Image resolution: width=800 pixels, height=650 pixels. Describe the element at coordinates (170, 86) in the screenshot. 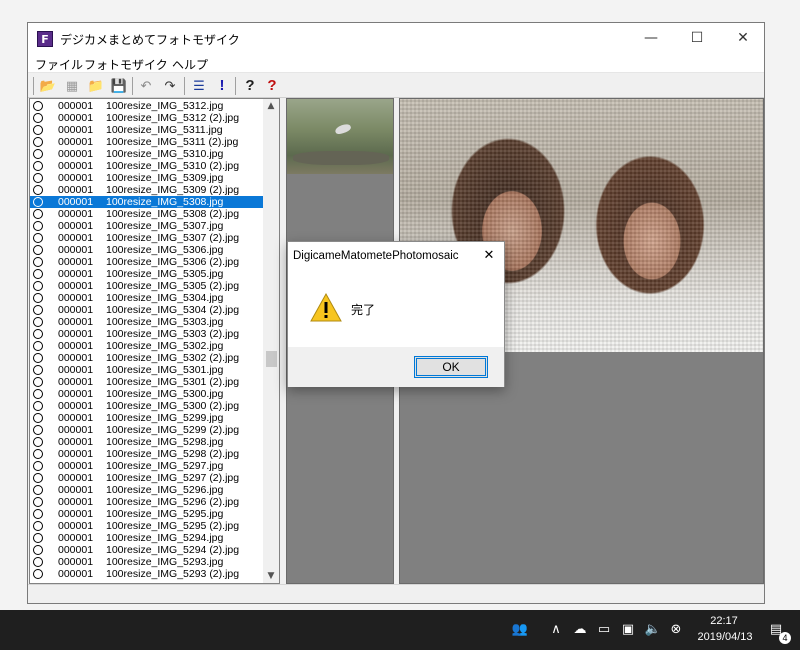

I see `redo-icon: ↷` at that location.